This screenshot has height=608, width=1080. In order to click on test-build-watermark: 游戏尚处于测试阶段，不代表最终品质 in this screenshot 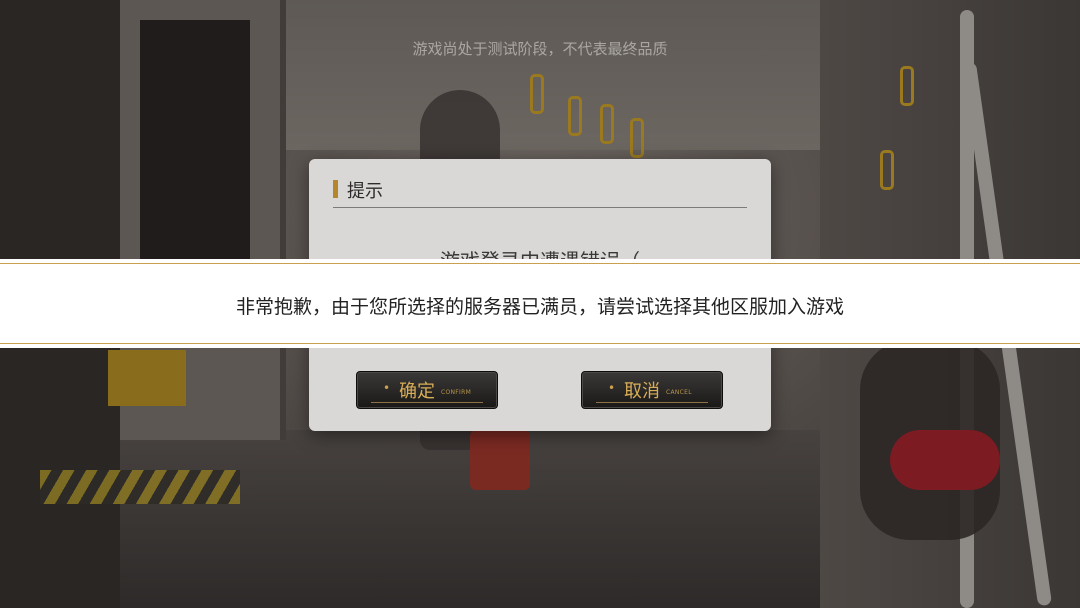, I will do `click(540, 49)`.